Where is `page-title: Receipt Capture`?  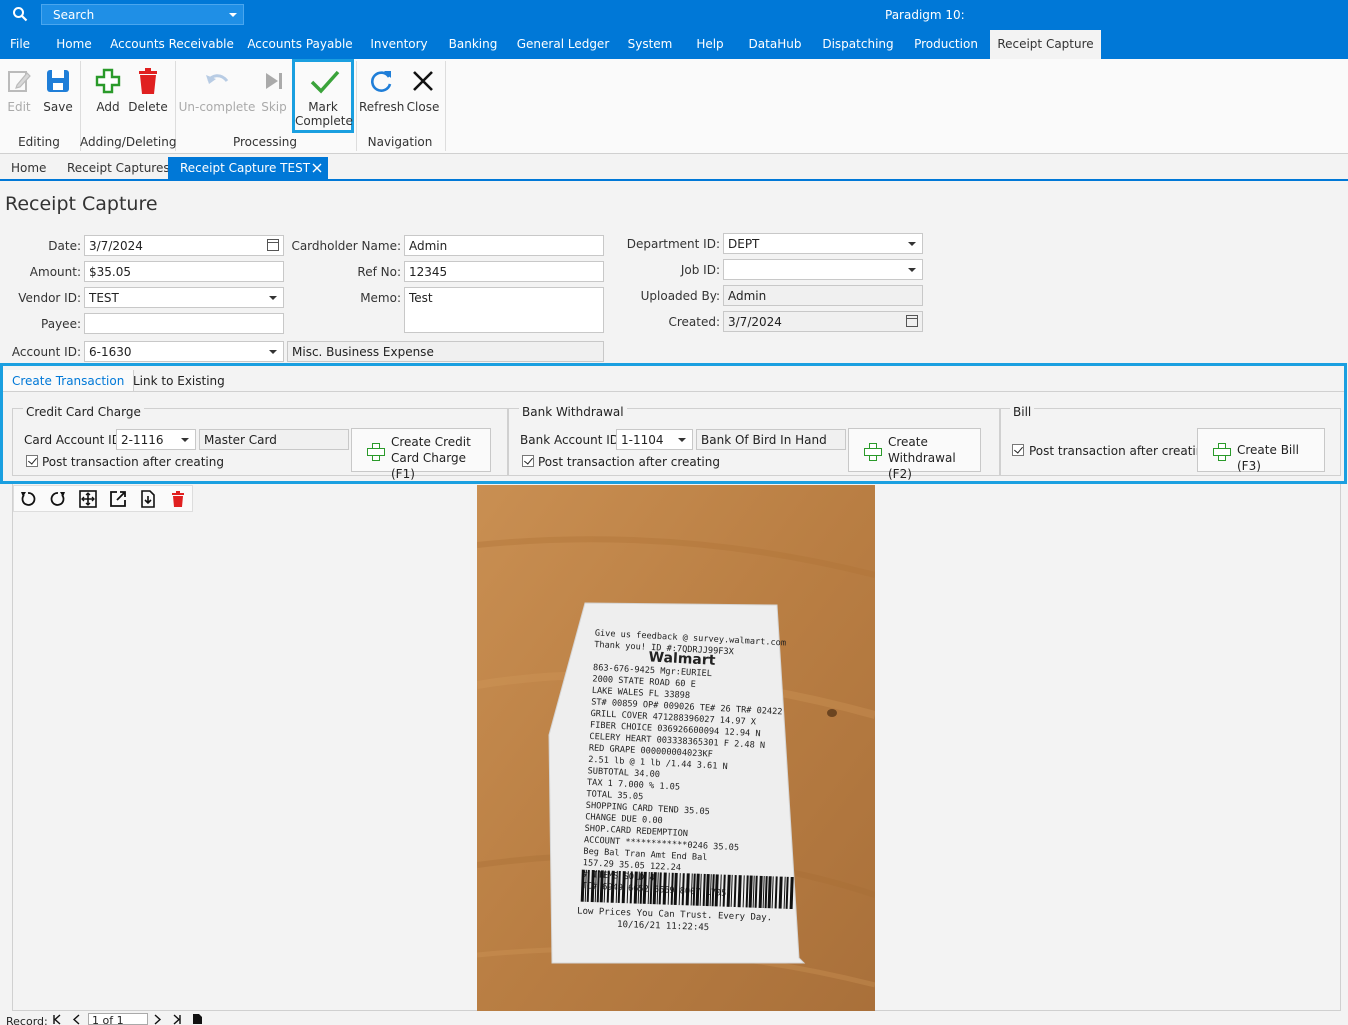
page-title: Receipt Capture is located at coordinates (81, 204).